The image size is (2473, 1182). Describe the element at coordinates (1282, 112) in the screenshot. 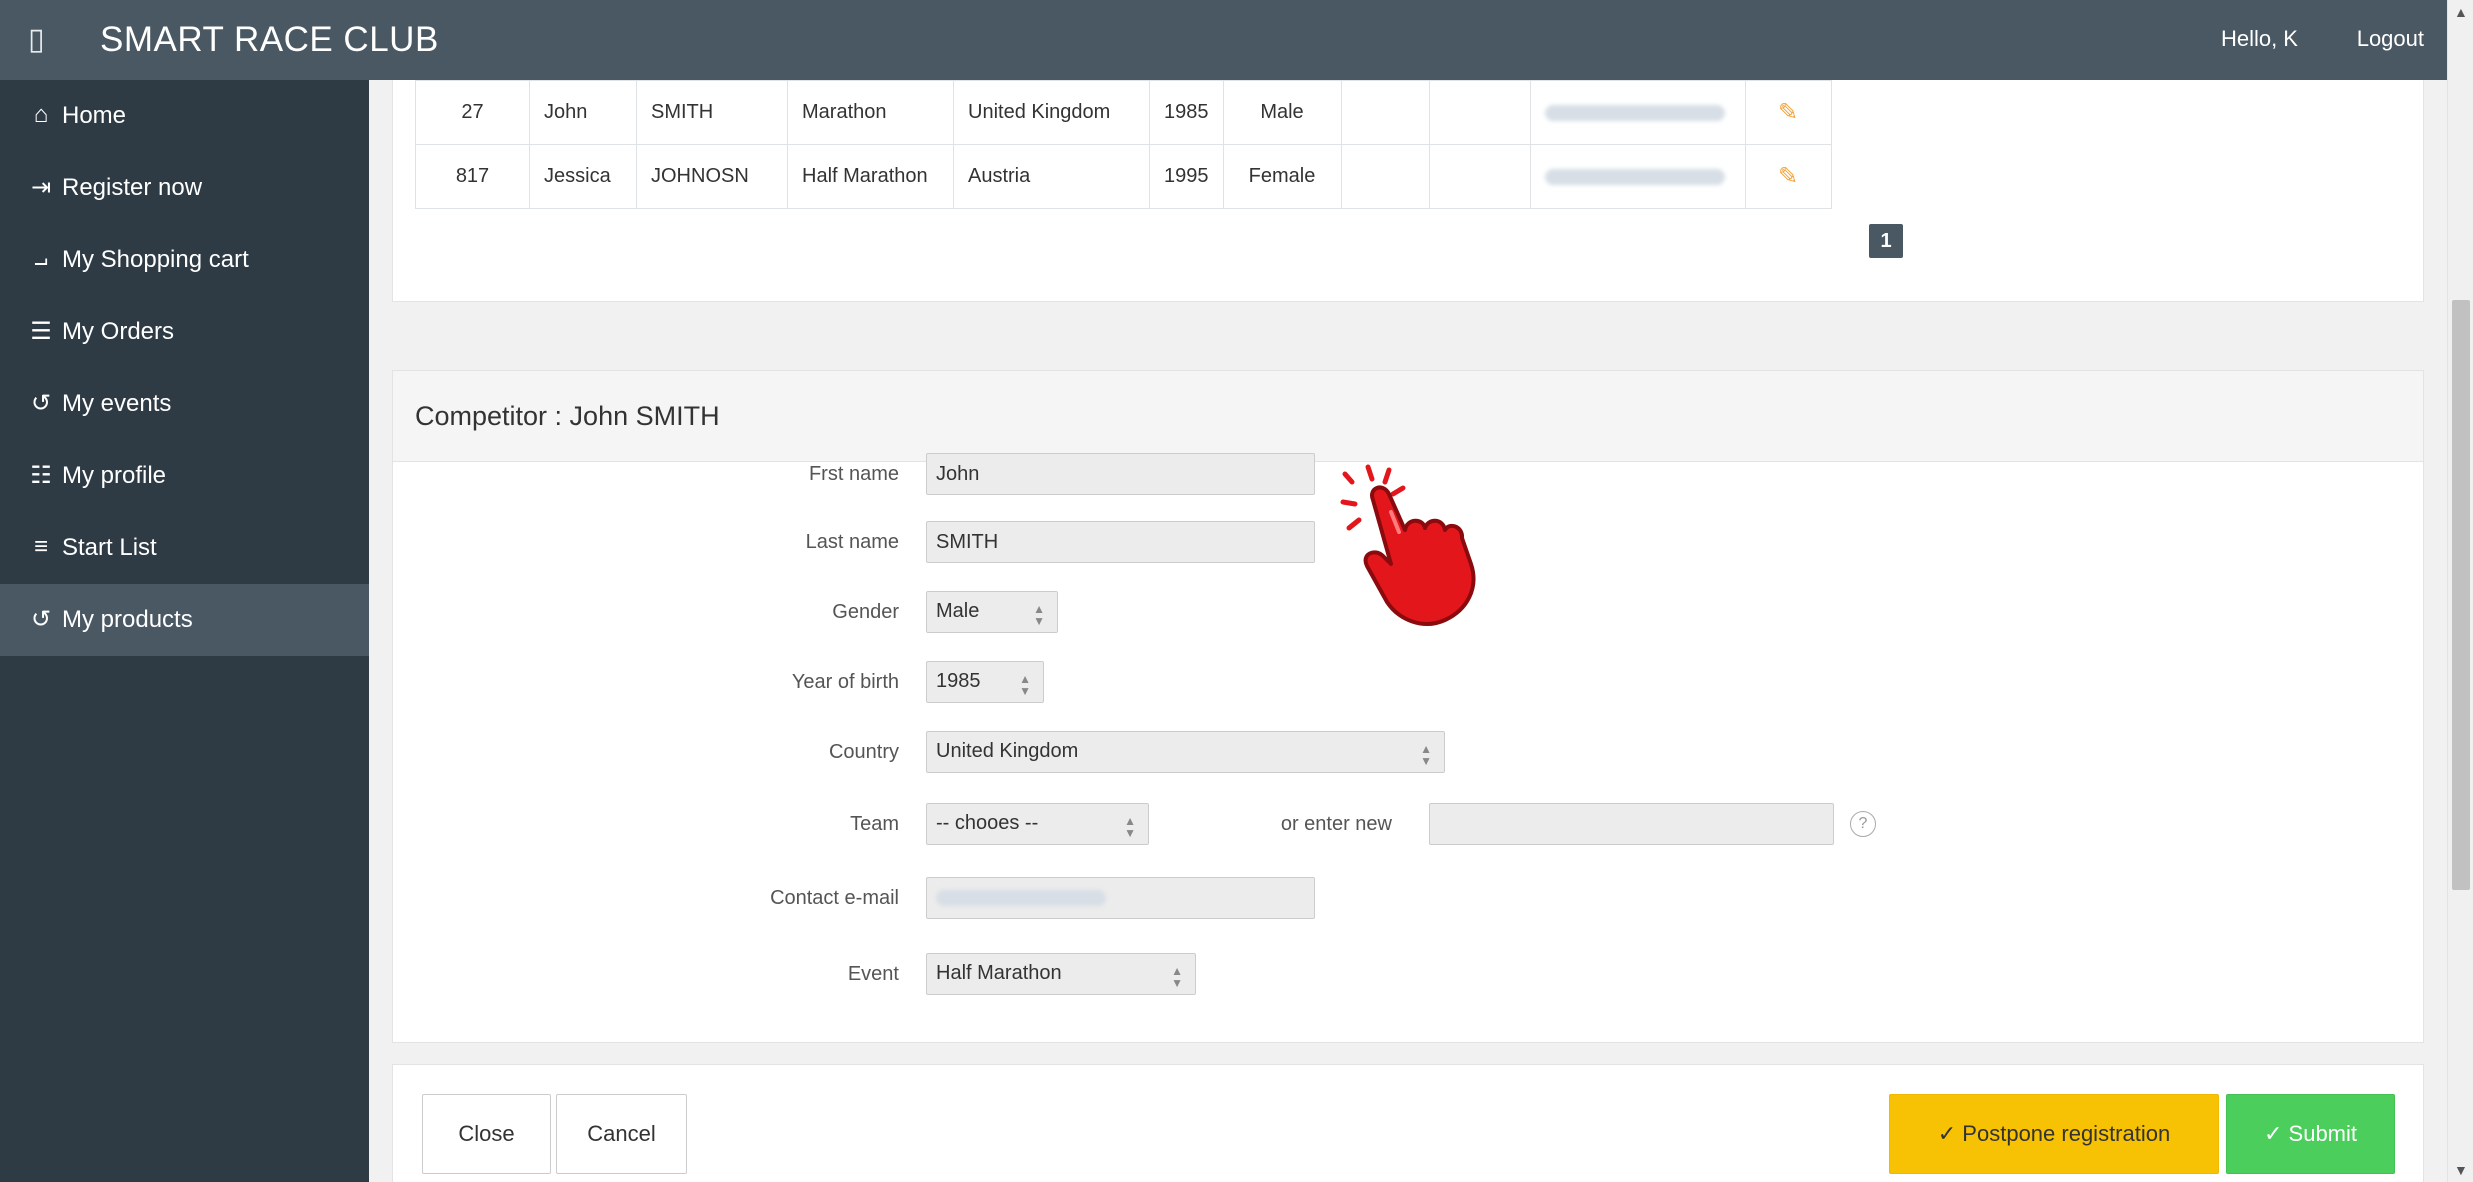

I see `gender-cell: Male` at that location.